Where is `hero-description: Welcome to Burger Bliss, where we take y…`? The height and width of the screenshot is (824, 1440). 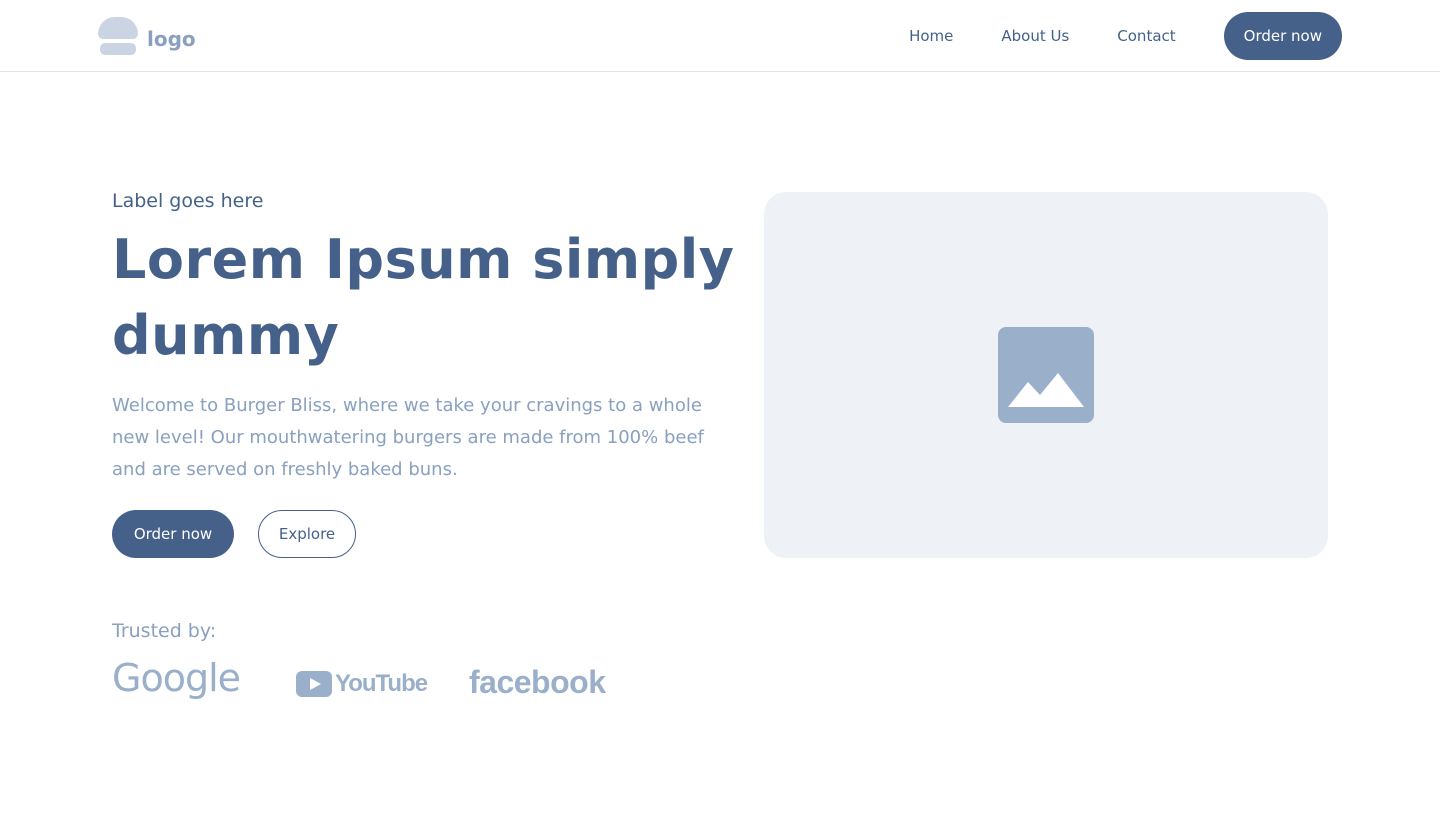
hero-description: Welcome to Burger Bliss, where we take y… is located at coordinates (408, 437).